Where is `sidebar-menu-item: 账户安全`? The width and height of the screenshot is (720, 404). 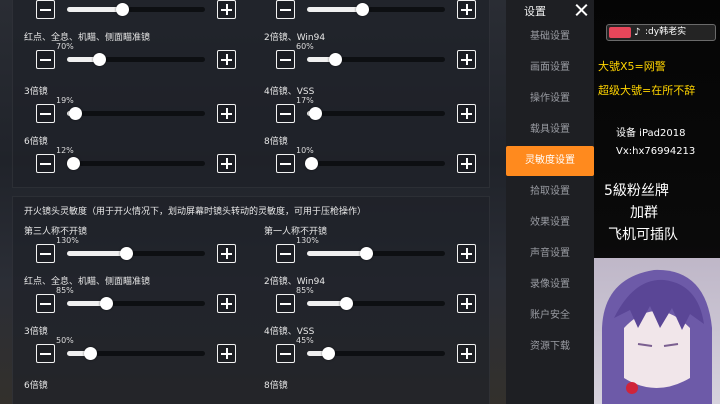 sidebar-menu-item: 账户安全 is located at coordinates (550, 316).